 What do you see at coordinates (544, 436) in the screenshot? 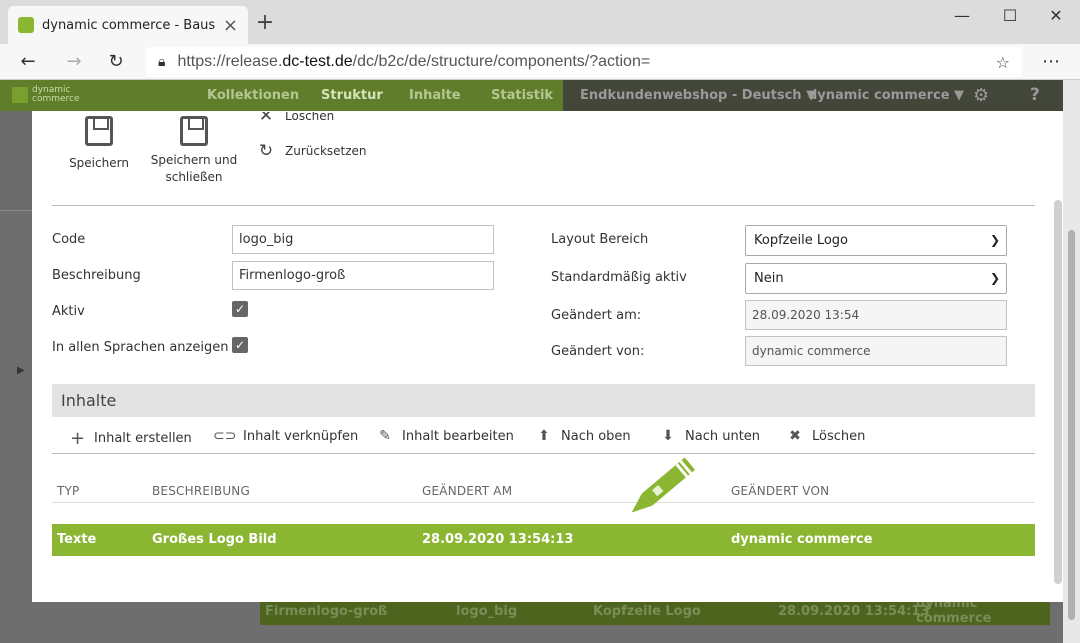
I see `arrow-up-icon: ⬆` at bounding box center [544, 436].